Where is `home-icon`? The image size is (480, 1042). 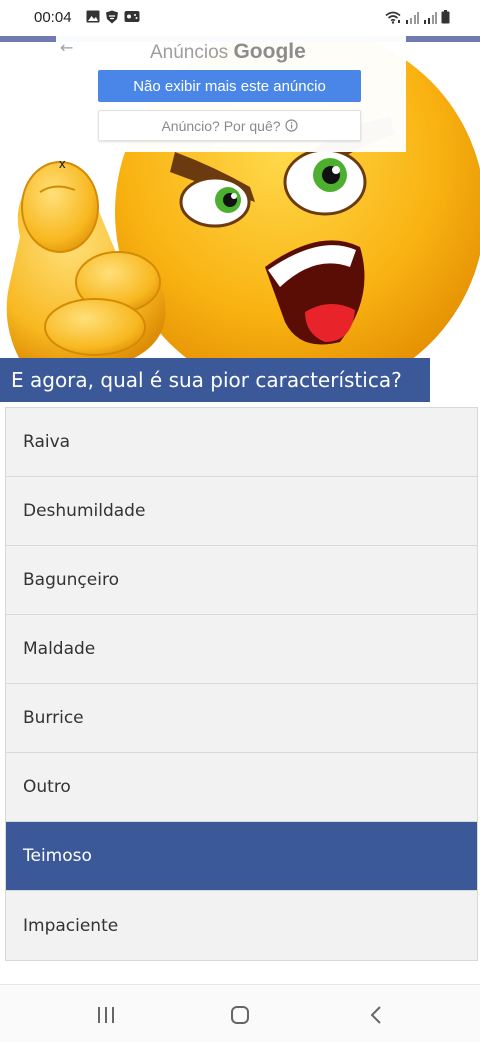 home-icon is located at coordinates (240, 1015).